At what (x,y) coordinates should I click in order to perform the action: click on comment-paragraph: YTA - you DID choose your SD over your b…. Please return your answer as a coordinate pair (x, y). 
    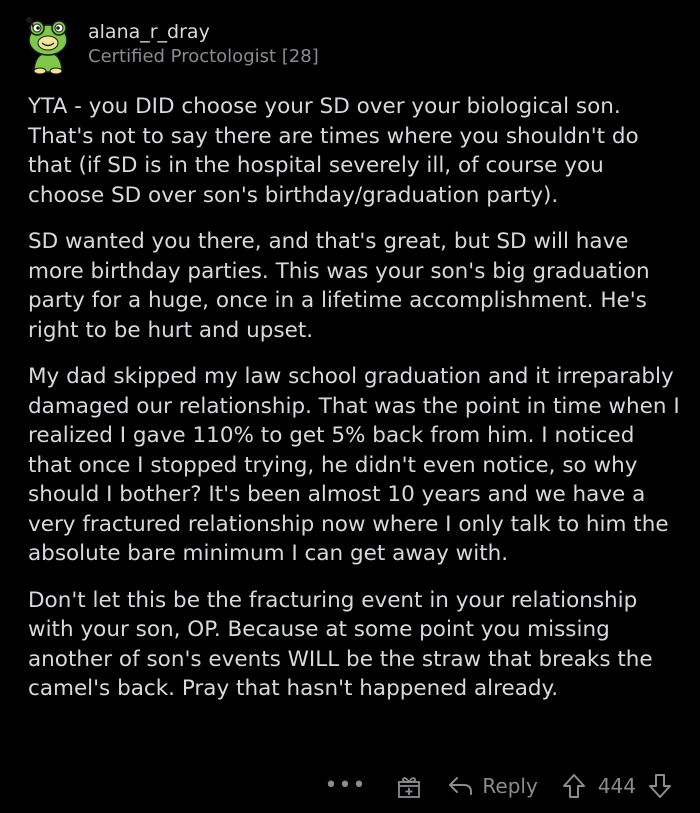
    Looking at the image, I should click on (333, 151).